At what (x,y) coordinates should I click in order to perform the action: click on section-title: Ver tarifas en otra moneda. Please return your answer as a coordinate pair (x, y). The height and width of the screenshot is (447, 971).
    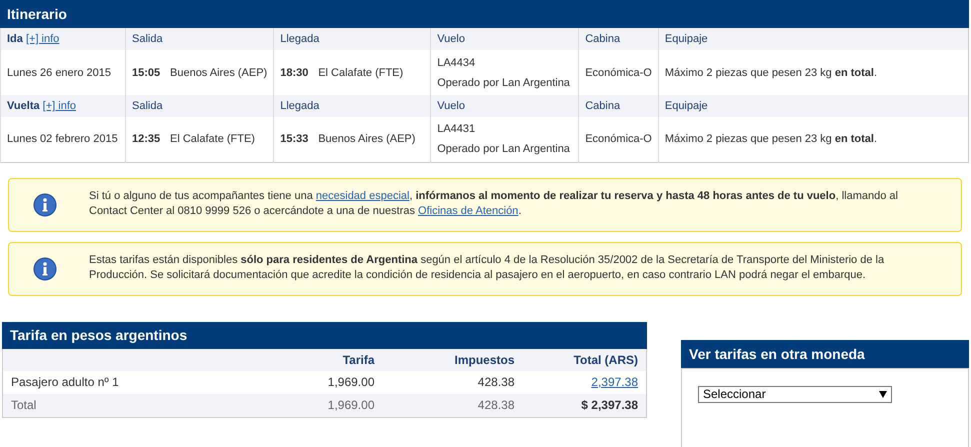
    Looking at the image, I should click on (825, 354).